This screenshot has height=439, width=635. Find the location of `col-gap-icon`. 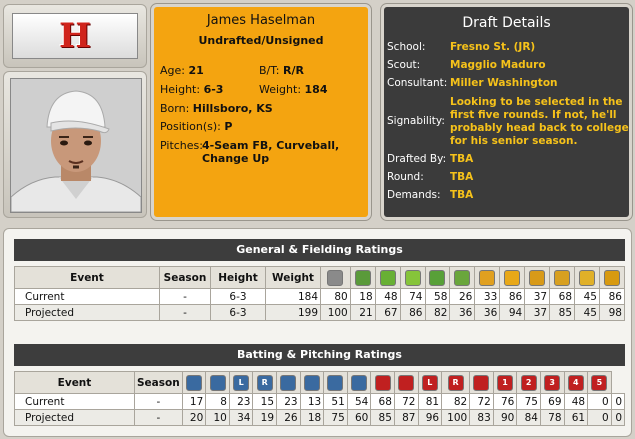

col-gap-icon is located at coordinates (312, 382).